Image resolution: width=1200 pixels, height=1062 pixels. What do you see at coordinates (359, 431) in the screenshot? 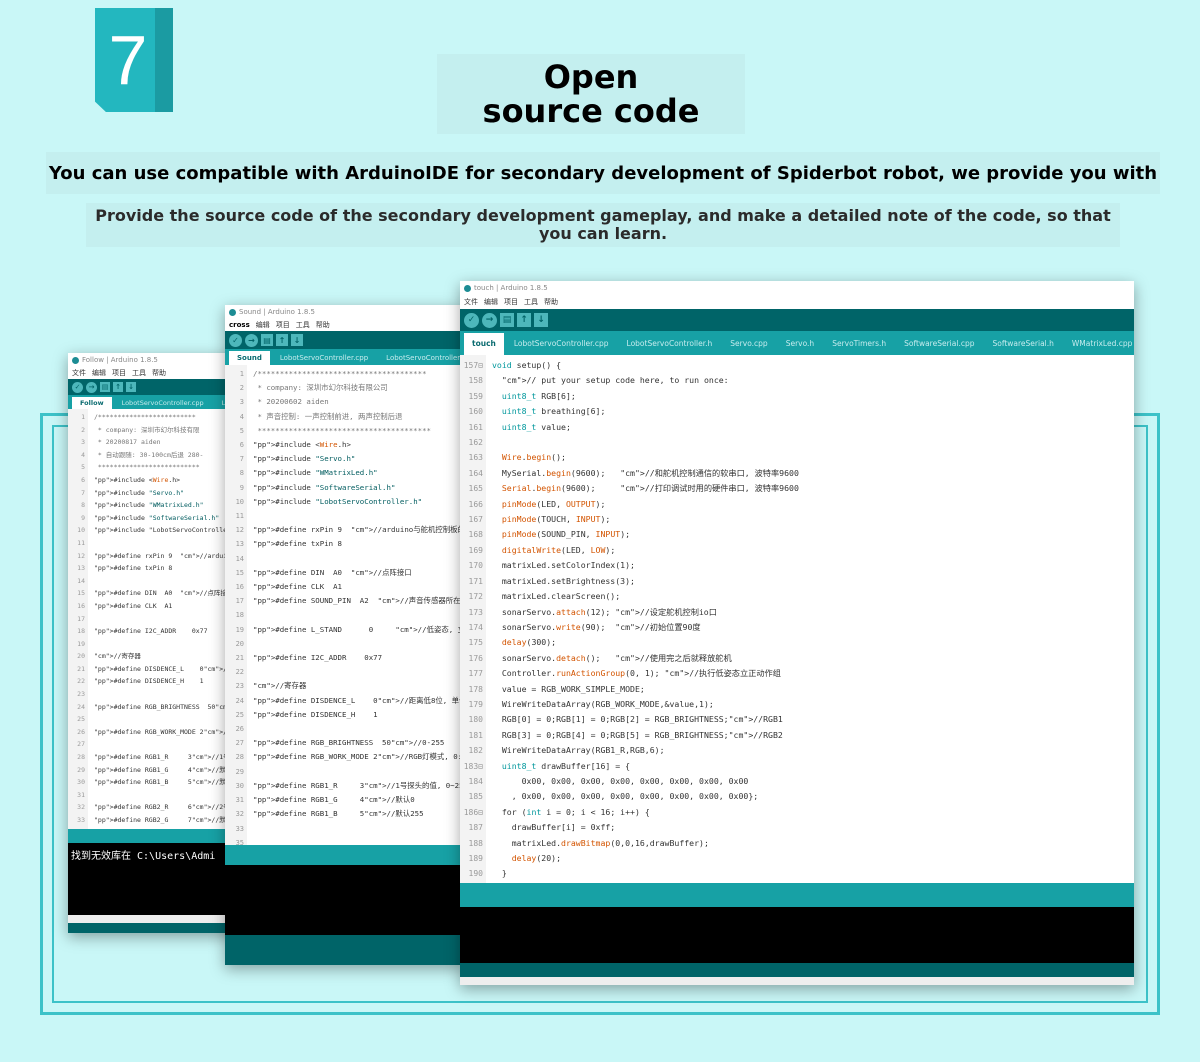
I see `code-line: ***************************************` at bounding box center [359, 431].